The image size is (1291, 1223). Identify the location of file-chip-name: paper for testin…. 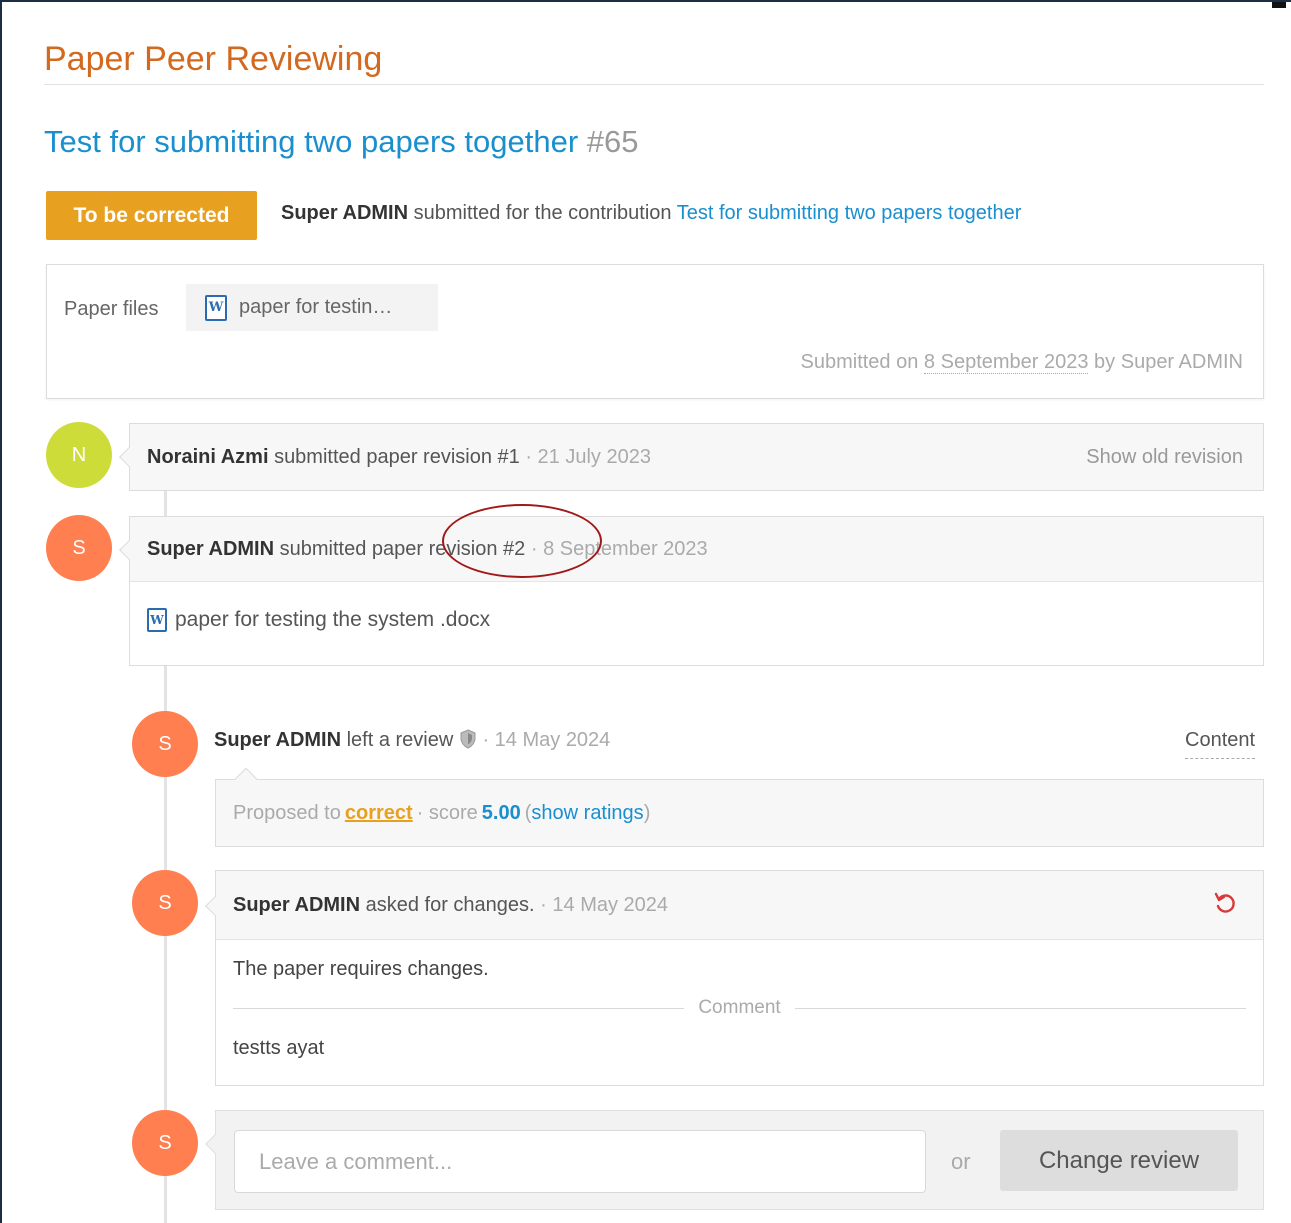
(316, 307).